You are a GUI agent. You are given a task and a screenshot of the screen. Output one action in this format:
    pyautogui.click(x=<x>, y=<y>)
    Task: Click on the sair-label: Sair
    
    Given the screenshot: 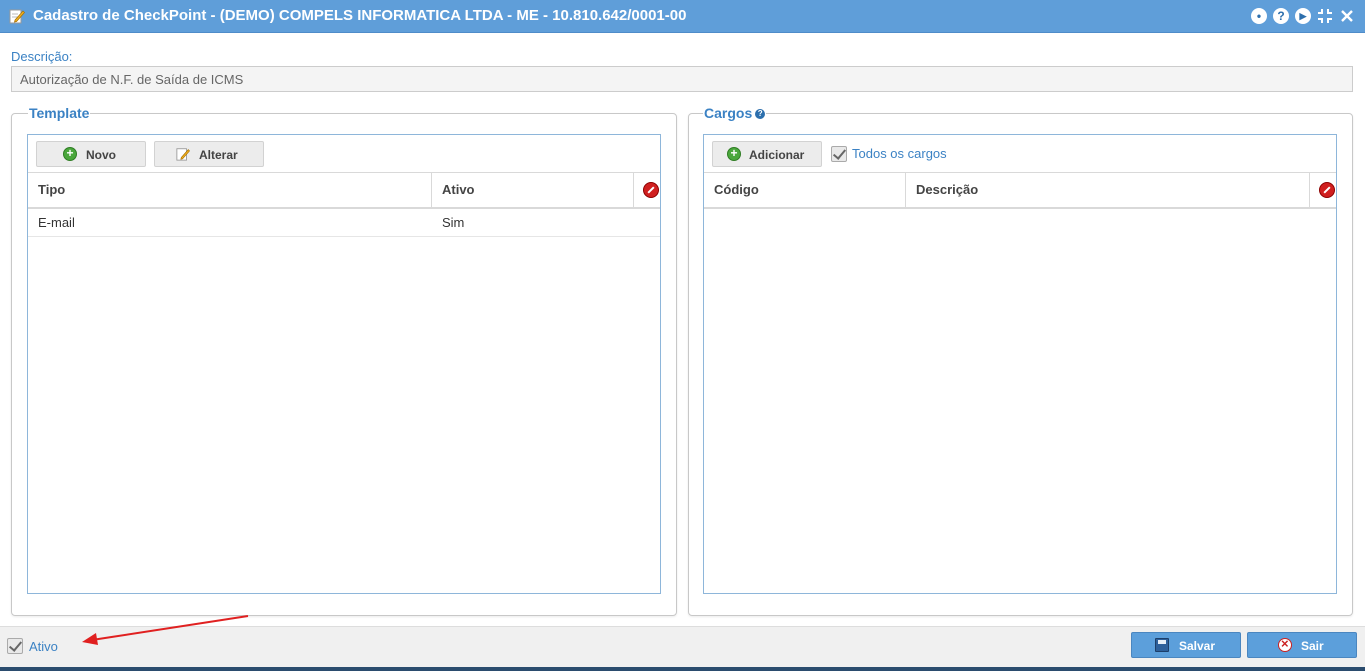 What is the action you would take?
    pyautogui.click(x=1312, y=646)
    